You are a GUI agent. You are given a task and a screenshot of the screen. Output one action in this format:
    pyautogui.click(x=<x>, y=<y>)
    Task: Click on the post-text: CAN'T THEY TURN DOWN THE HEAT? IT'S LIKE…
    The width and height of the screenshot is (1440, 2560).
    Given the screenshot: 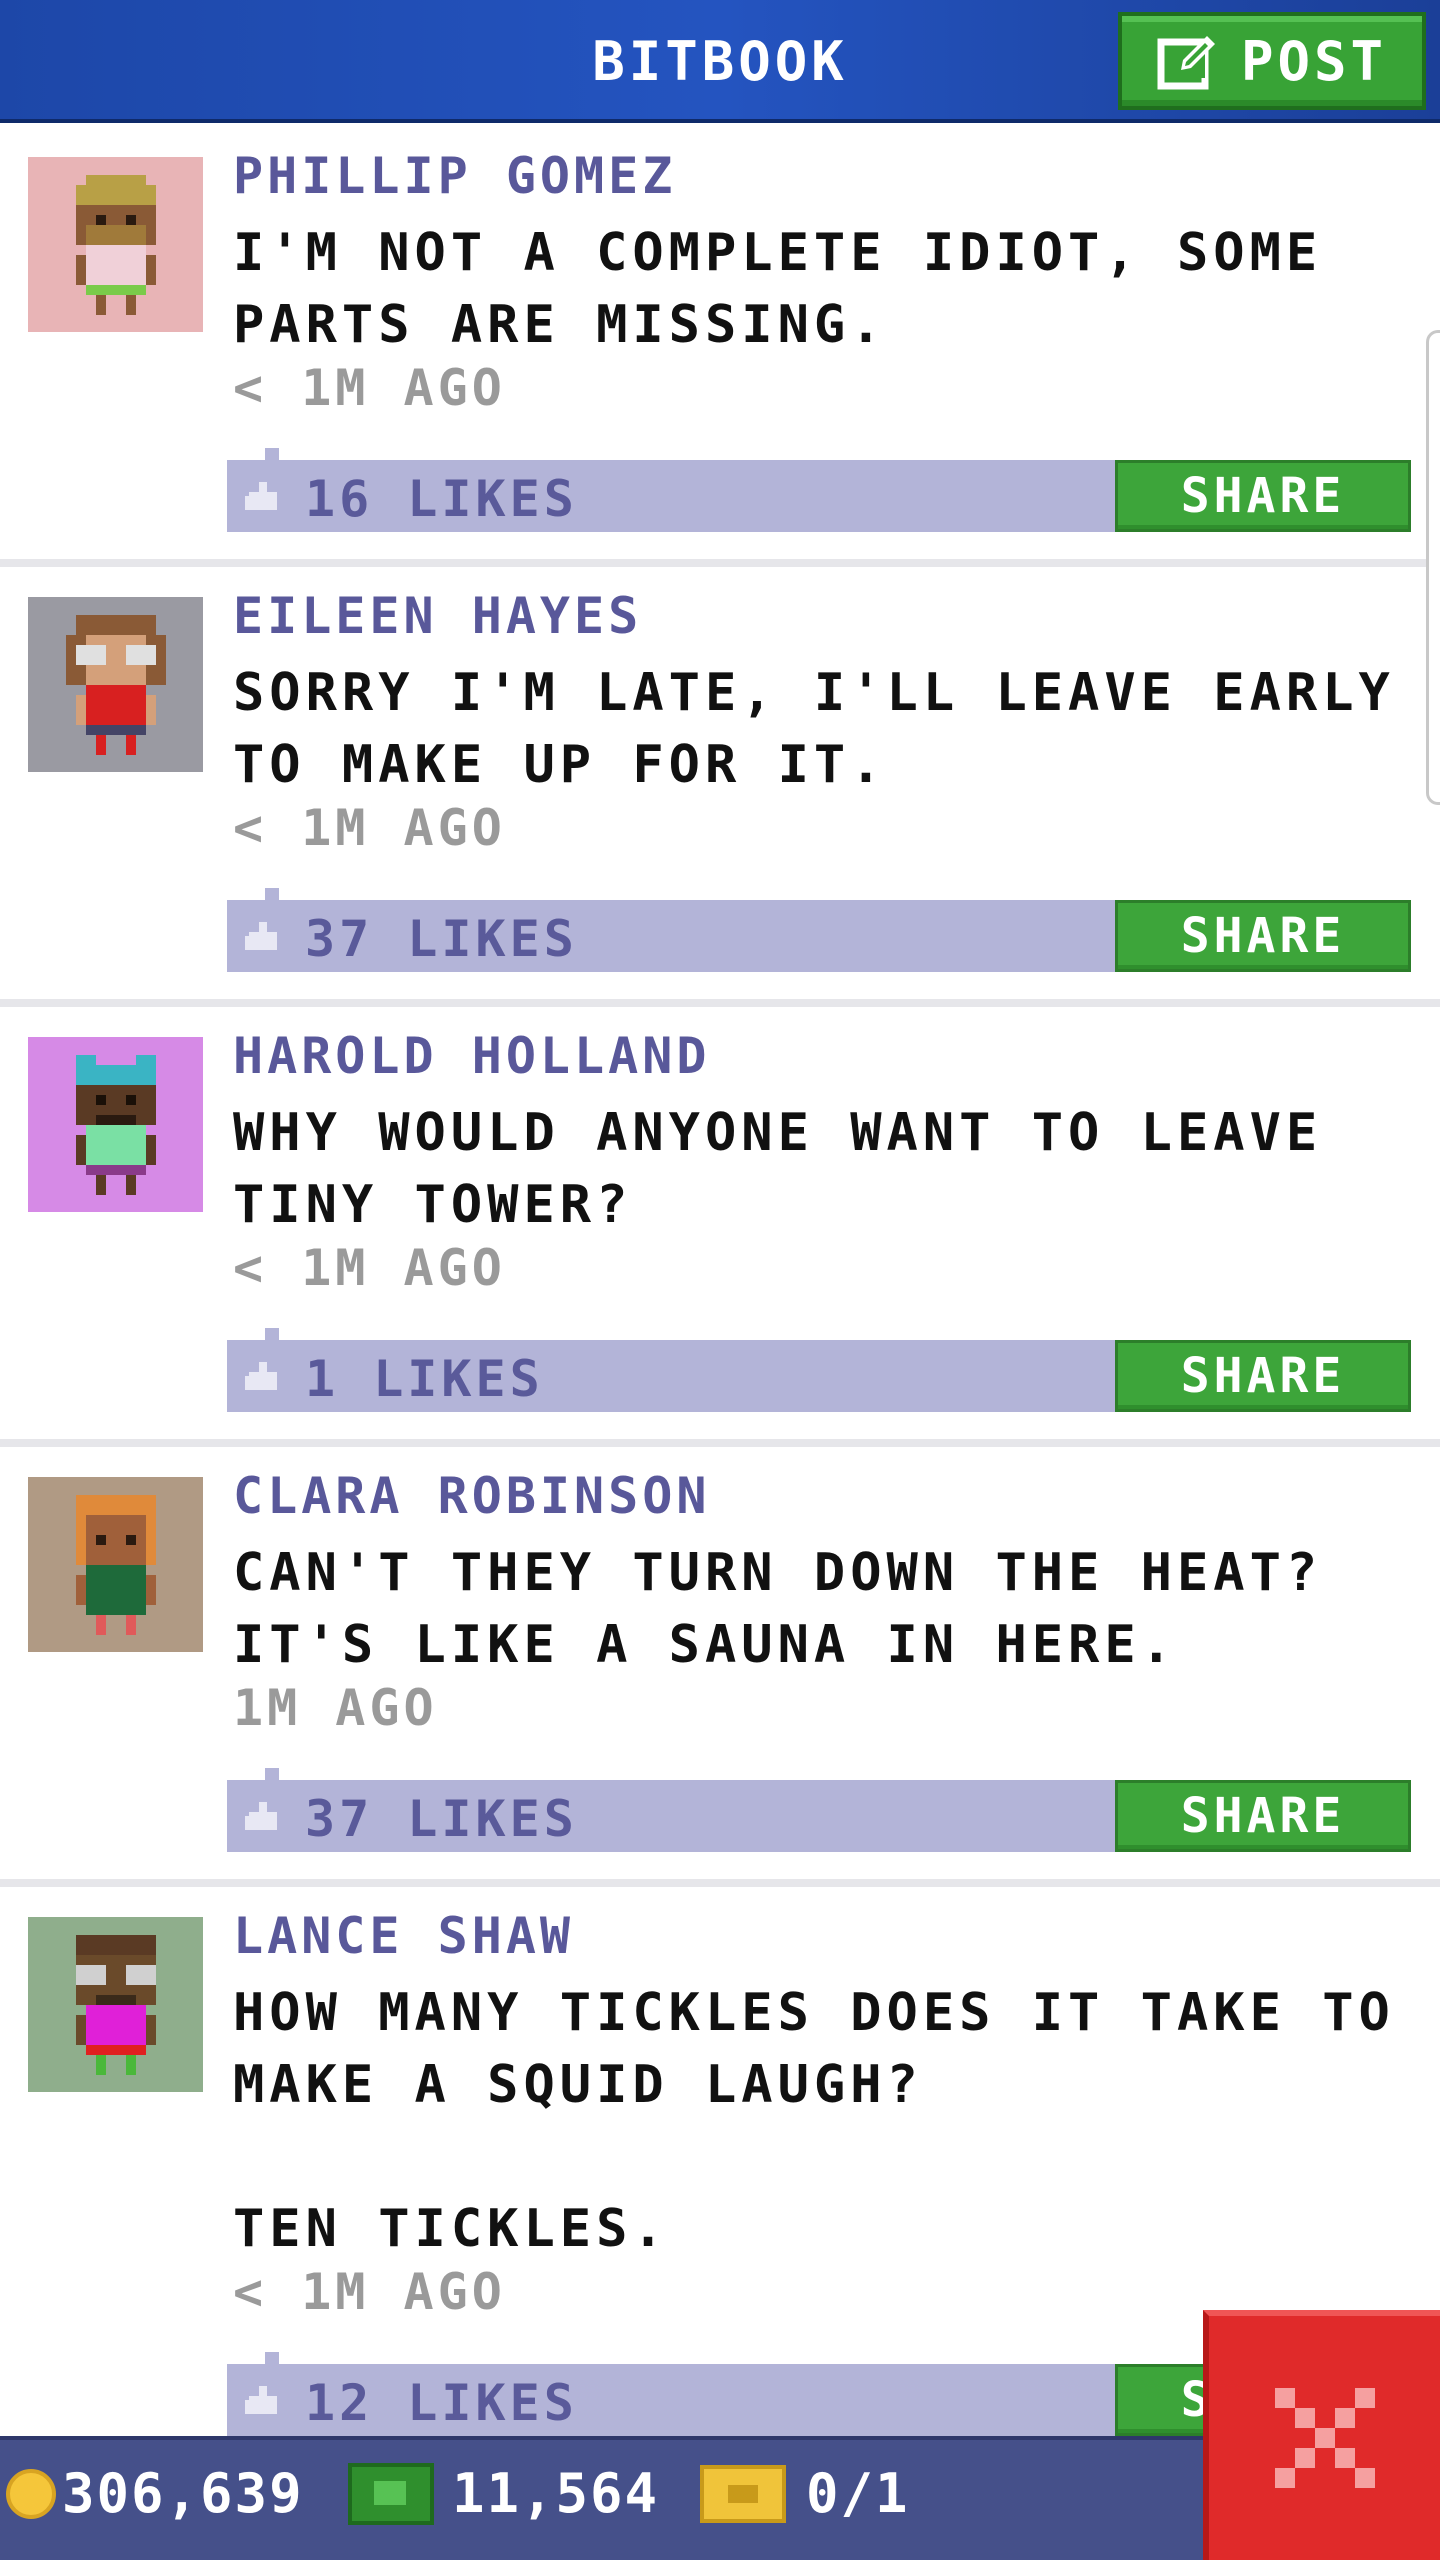 What is the action you would take?
    pyautogui.click(x=778, y=1609)
    